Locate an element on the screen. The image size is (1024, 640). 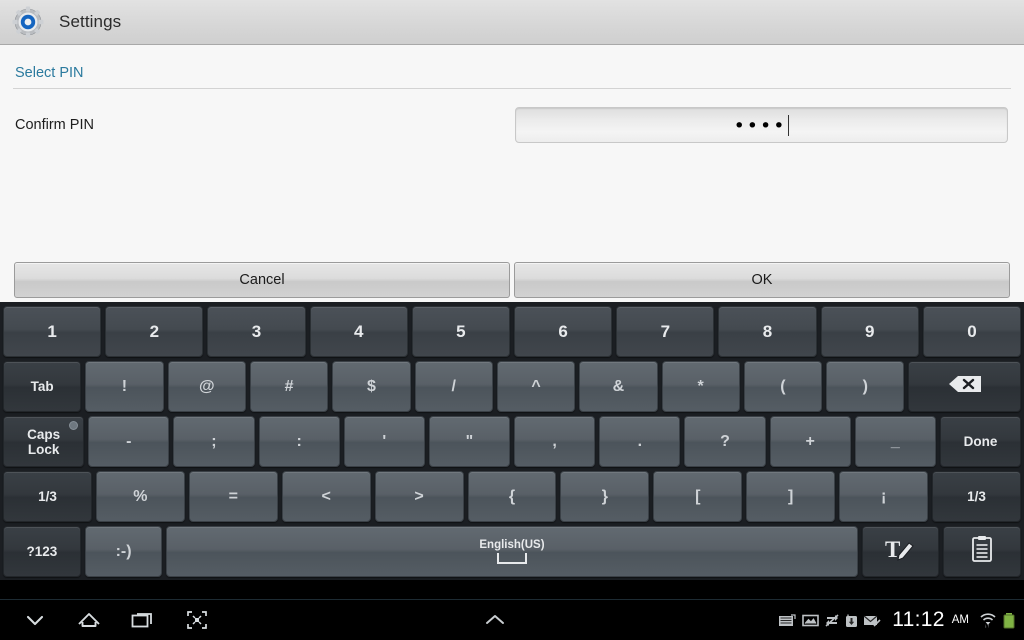
key-symbol: & is located at coordinates (618, 386).